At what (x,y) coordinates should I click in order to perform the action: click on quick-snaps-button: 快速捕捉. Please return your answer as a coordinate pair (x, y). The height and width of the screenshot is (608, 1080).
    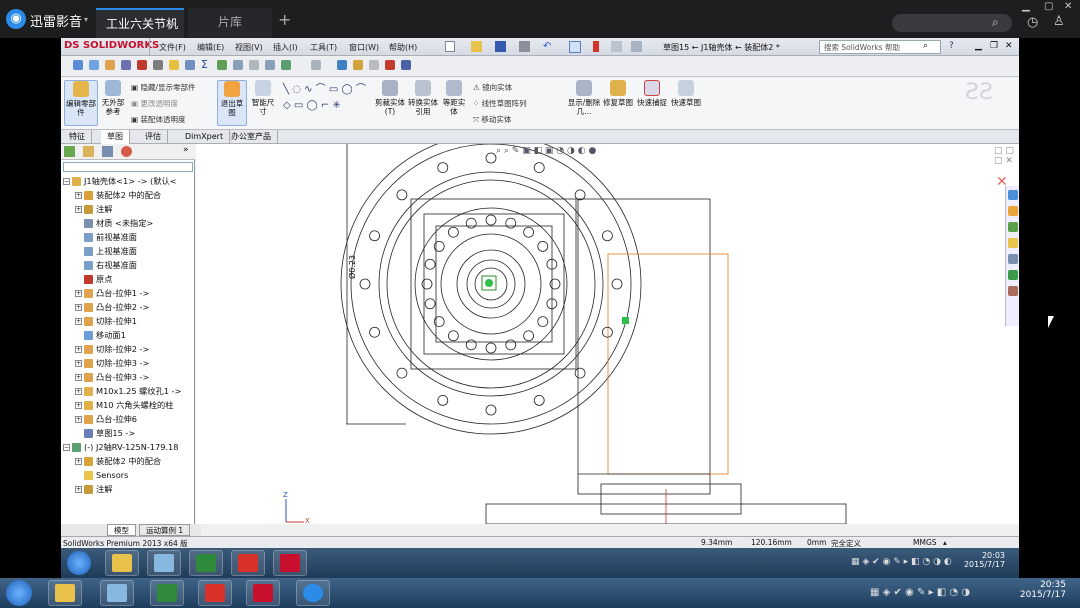
    Looking at the image, I should click on (652, 93).